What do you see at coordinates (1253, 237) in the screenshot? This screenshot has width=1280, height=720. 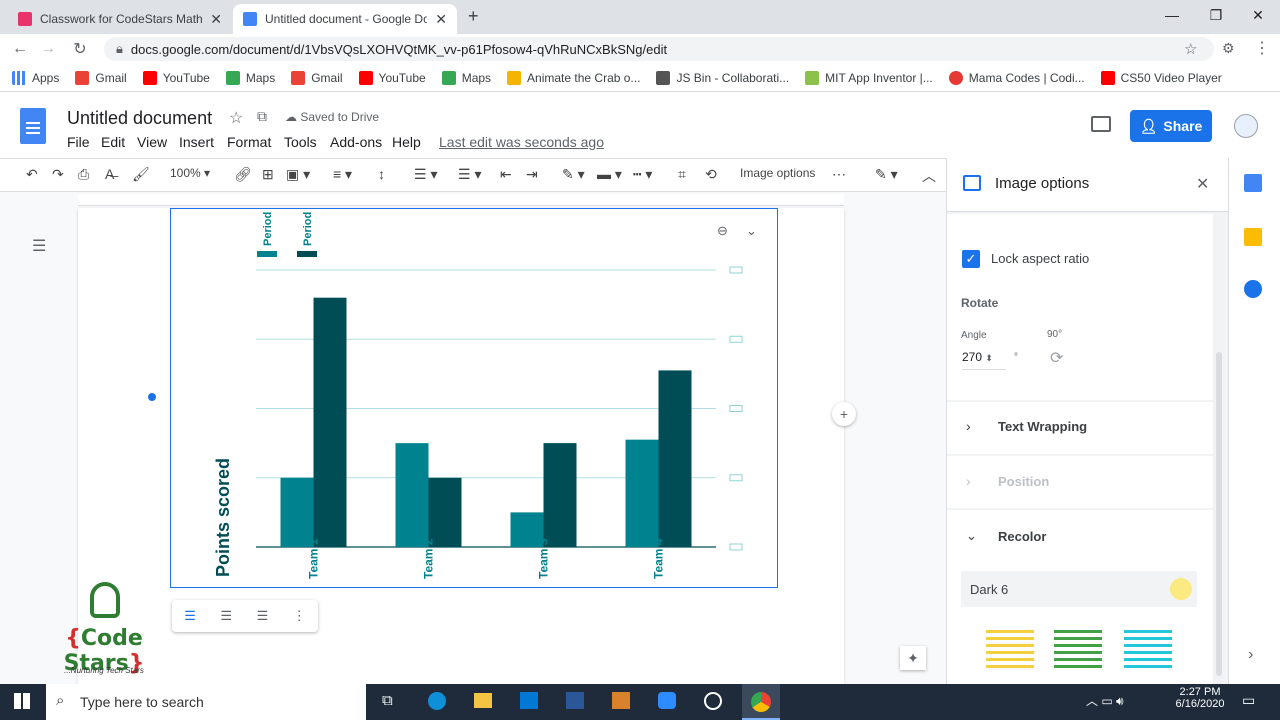 I see `keep-icon` at bounding box center [1253, 237].